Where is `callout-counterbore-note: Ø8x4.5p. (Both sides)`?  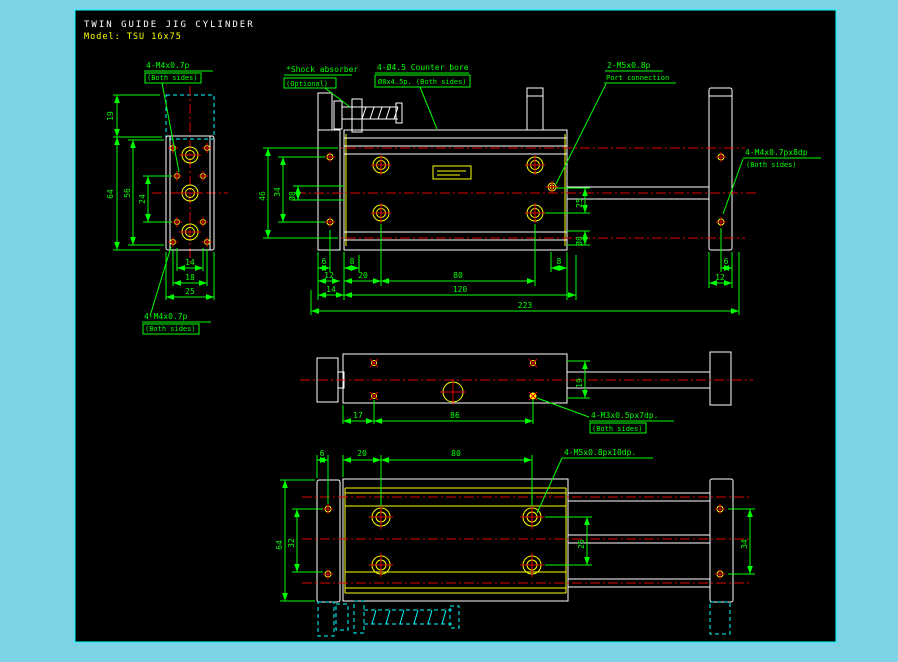 callout-counterbore-note: Ø8x4.5p. (Both sides) is located at coordinates (422, 82).